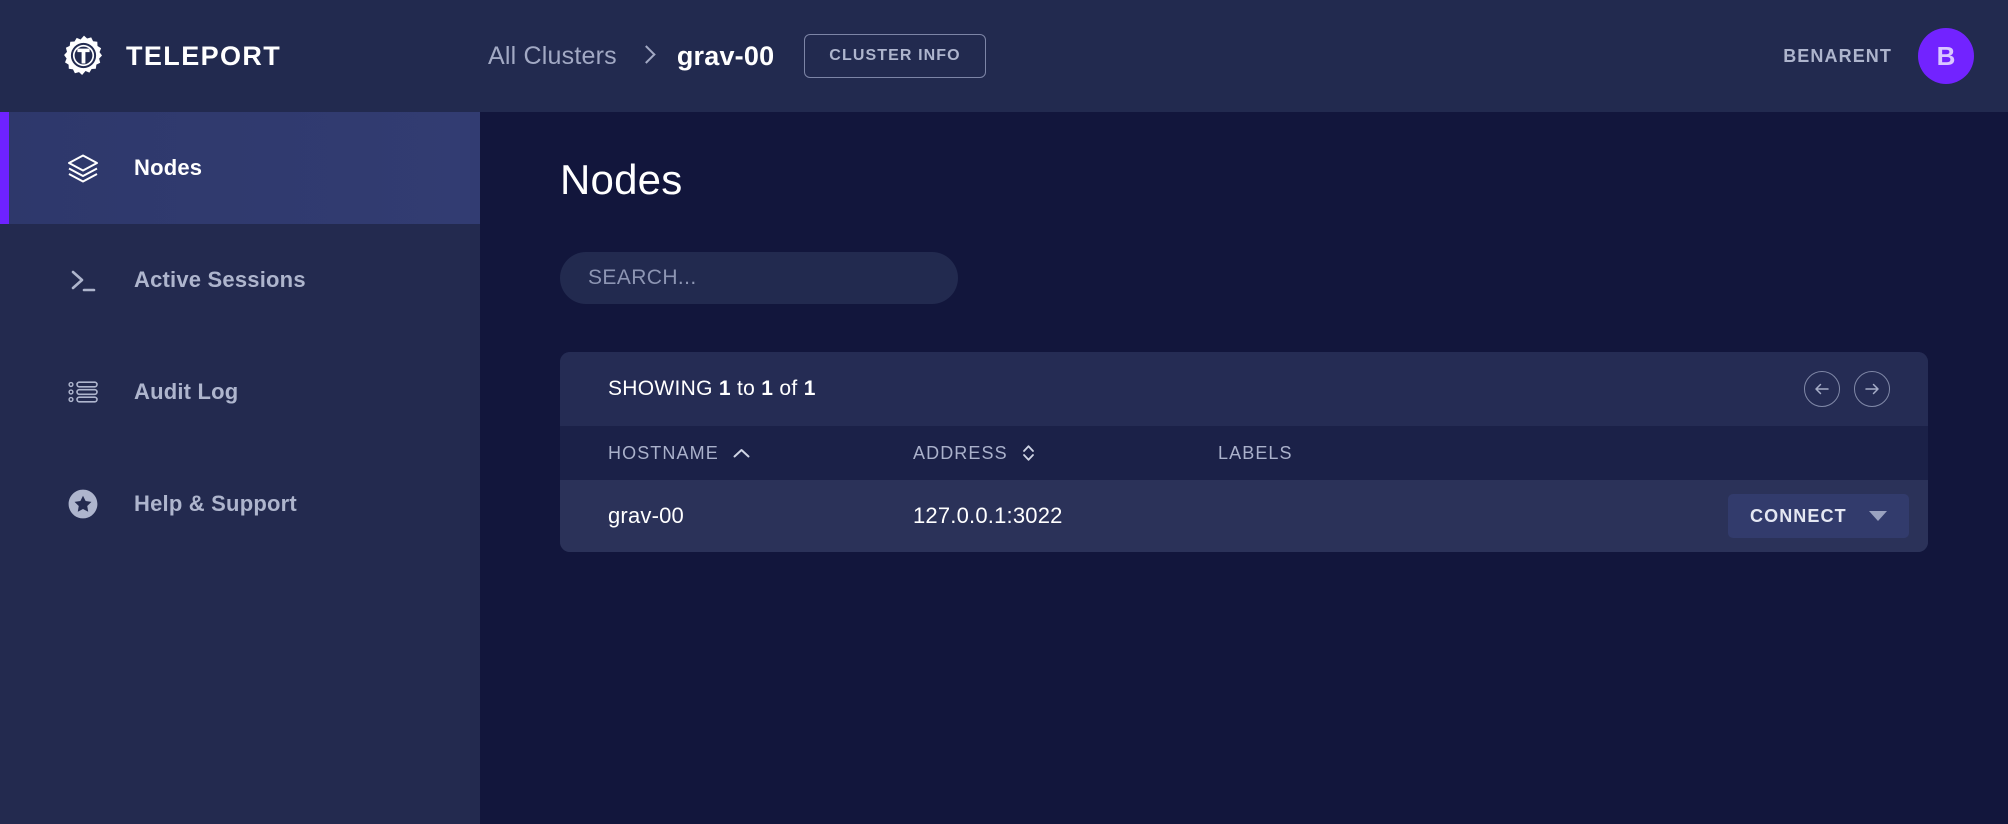  What do you see at coordinates (1017, 453) in the screenshot?
I see `column-header-address: ADDRESS` at bounding box center [1017, 453].